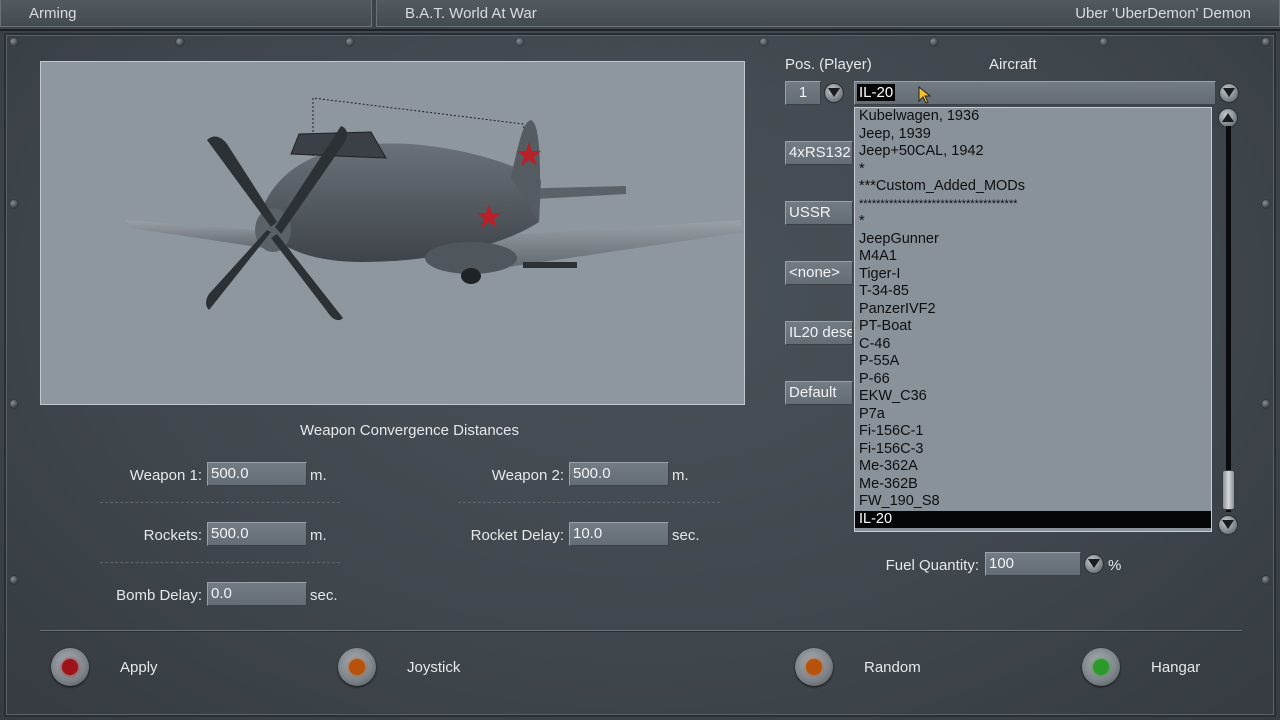 The height and width of the screenshot is (720, 1280). I want to click on random-label: Random, so click(892, 667).